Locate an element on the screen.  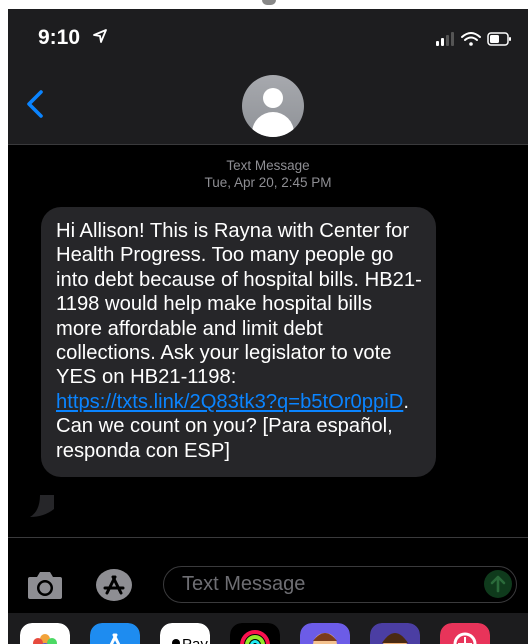
arrow-up-icon is located at coordinates (498, 584).